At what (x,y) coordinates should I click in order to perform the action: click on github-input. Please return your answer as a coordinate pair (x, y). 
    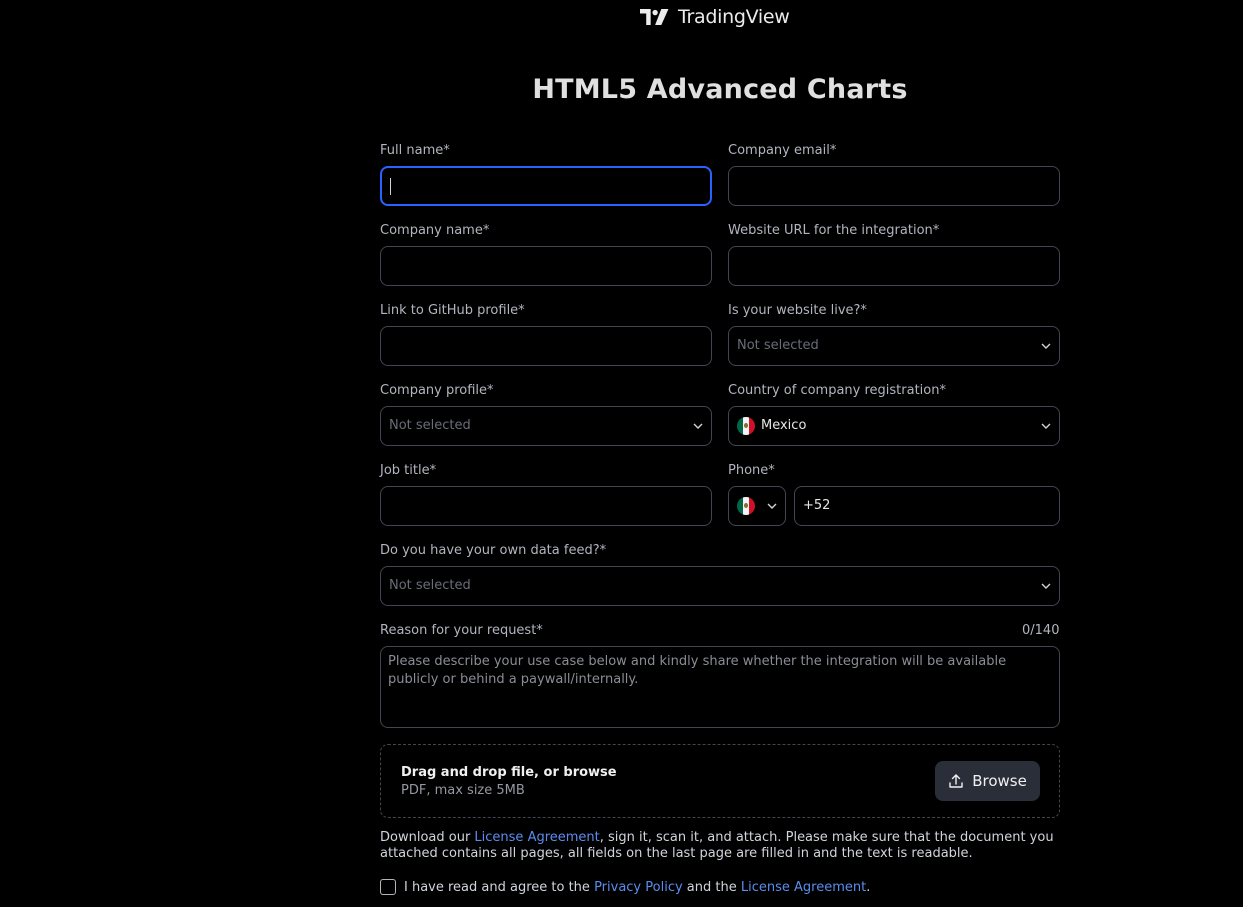
    Looking at the image, I should click on (546, 346).